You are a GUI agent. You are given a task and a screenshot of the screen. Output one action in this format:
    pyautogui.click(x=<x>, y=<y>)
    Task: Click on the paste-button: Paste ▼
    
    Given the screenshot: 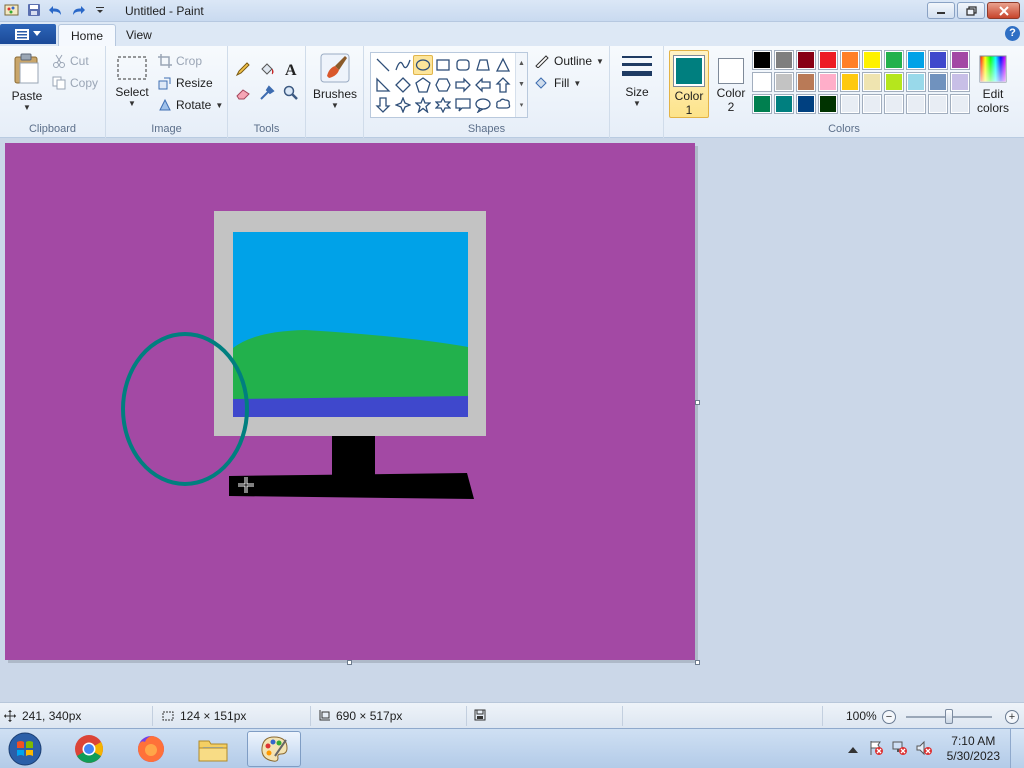 What is the action you would take?
    pyautogui.click(x=27, y=82)
    